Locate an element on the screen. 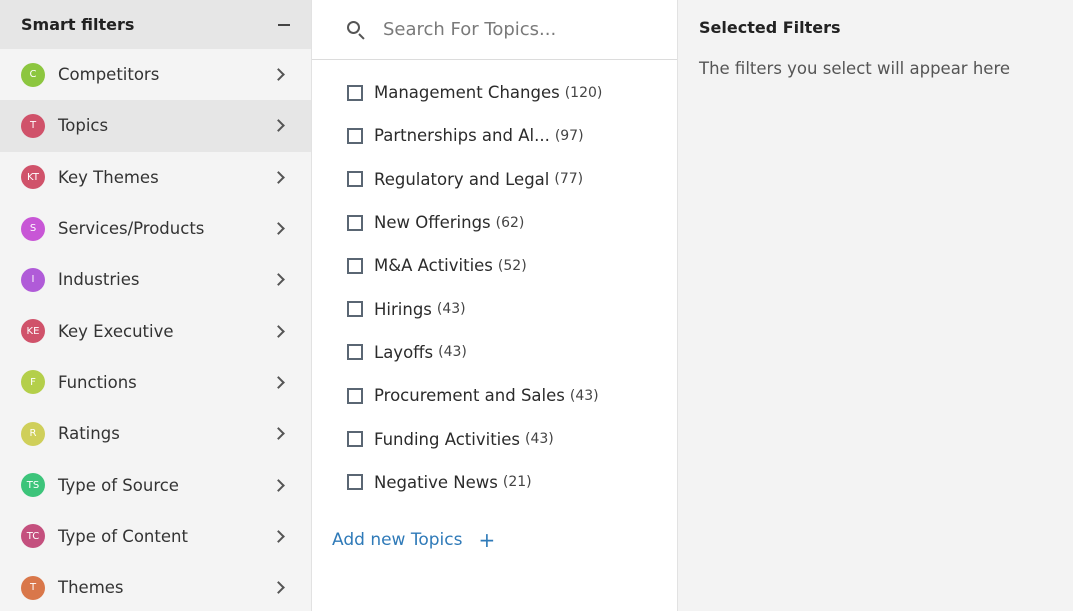 Image resolution: width=1073 pixels, height=611 pixels. topic-count: (97) is located at coordinates (569, 135).